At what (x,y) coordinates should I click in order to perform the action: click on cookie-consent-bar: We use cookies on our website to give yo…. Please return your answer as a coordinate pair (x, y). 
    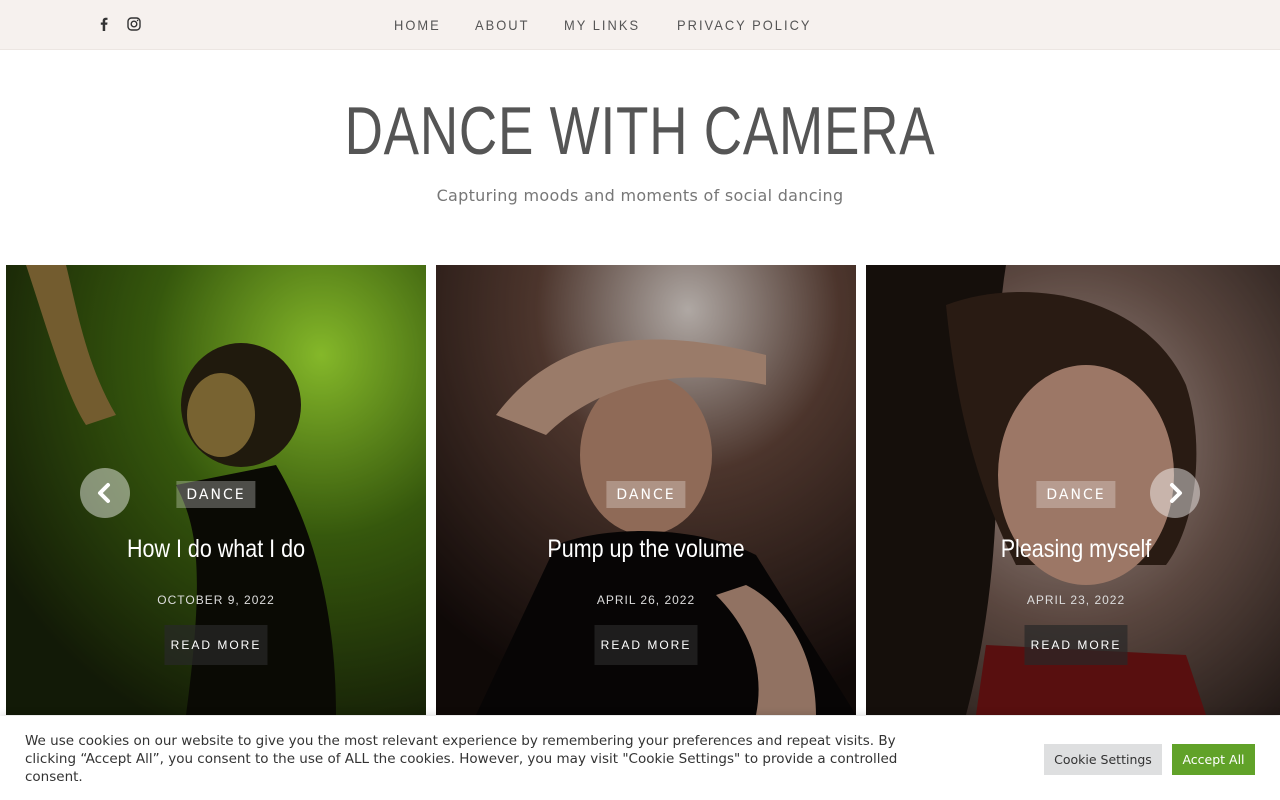
    Looking at the image, I should click on (640, 758).